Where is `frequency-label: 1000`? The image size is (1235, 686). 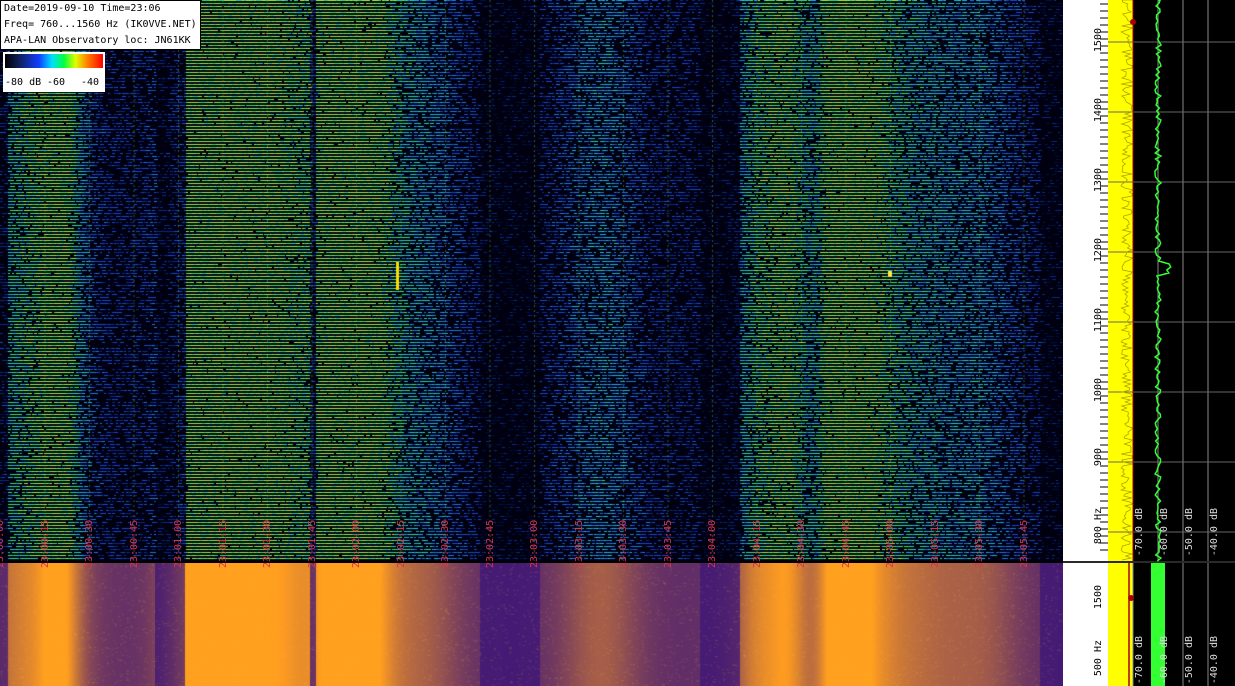
frequency-label: 1000 is located at coordinates (1098, 390).